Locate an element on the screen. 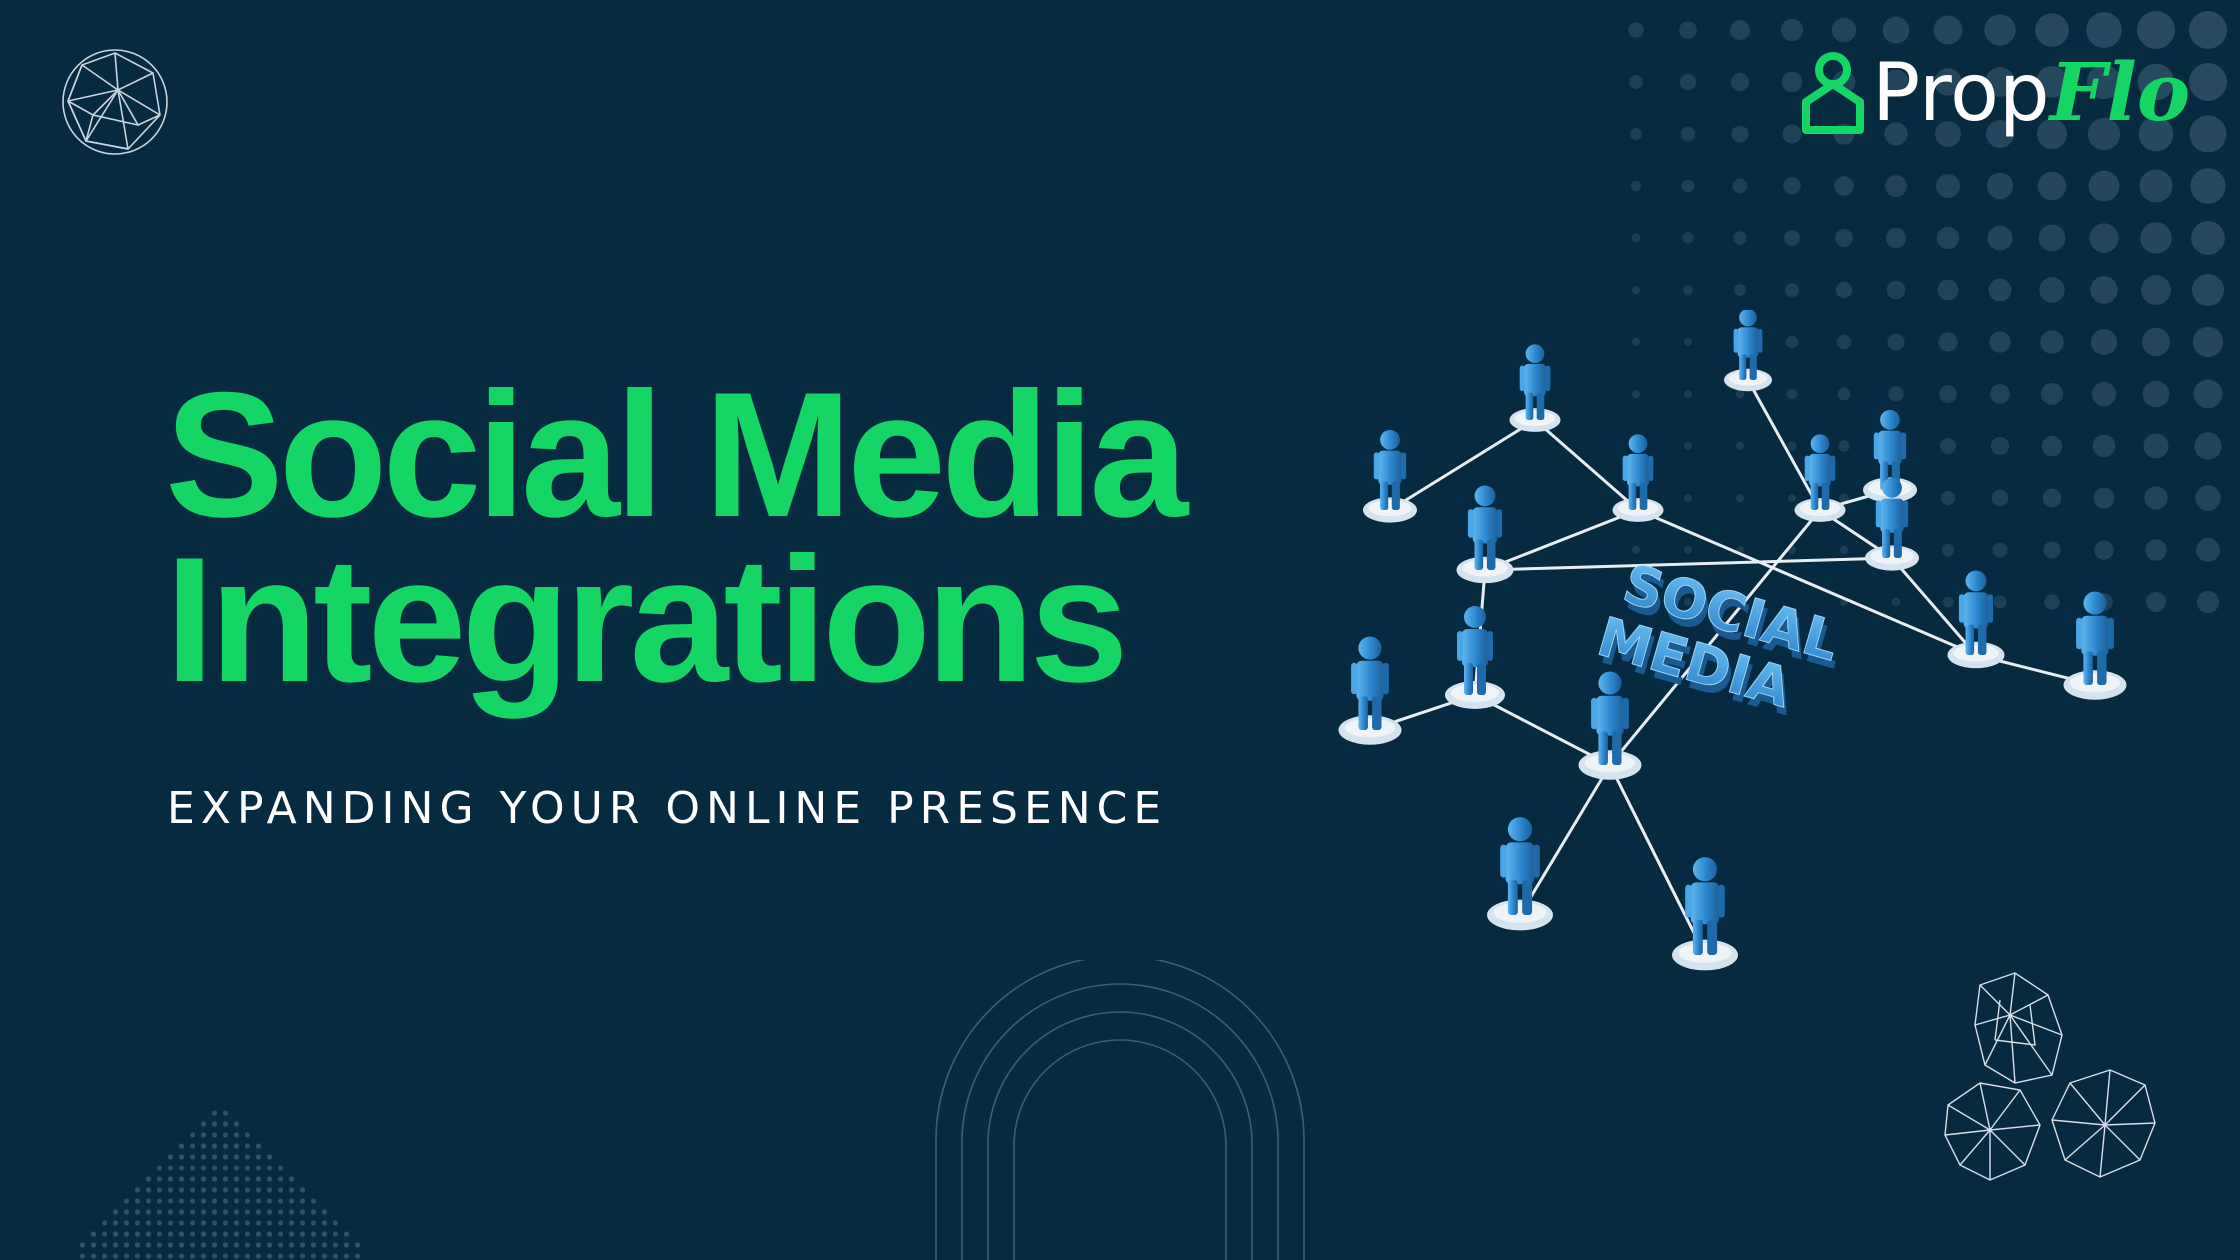 The width and height of the screenshot is (2240, 1260). propflo-logo: PropFlo is located at coordinates (1995, 92).